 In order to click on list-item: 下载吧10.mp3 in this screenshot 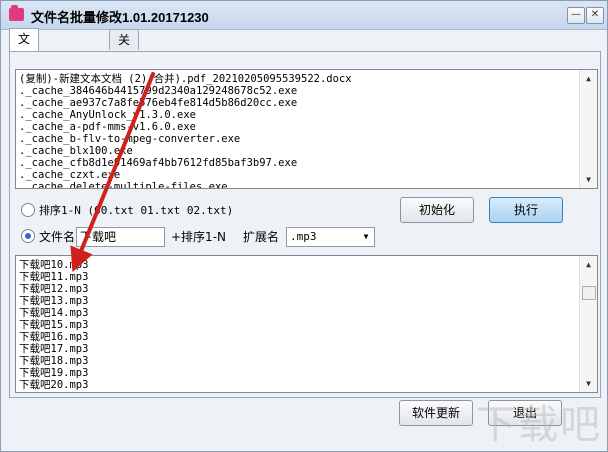, I will do `click(306, 265)`.